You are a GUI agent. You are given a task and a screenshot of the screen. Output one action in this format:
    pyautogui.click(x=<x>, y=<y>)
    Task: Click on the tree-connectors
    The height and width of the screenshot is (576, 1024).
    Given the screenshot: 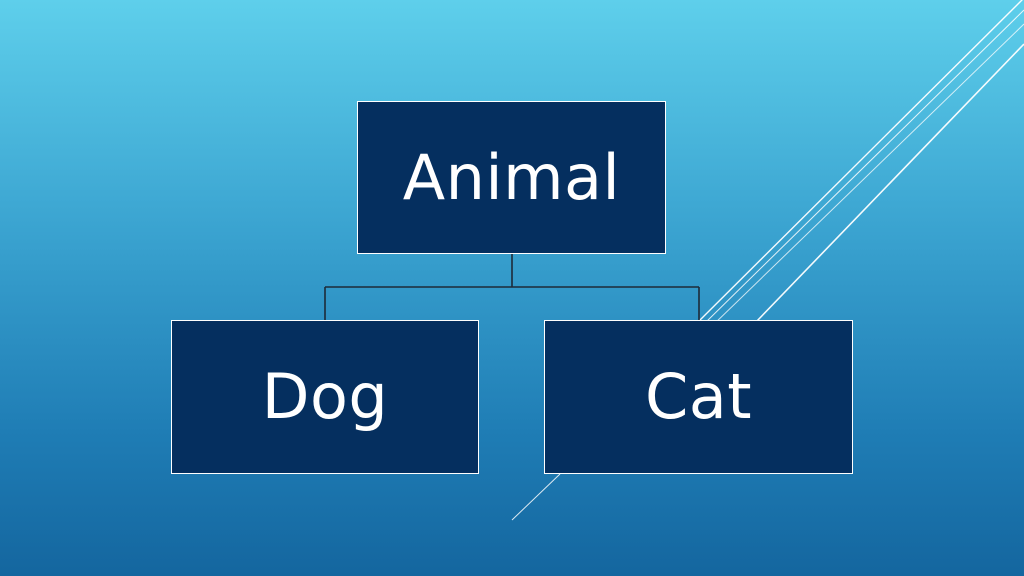 What is the action you would take?
    pyautogui.click(x=512, y=287)
    